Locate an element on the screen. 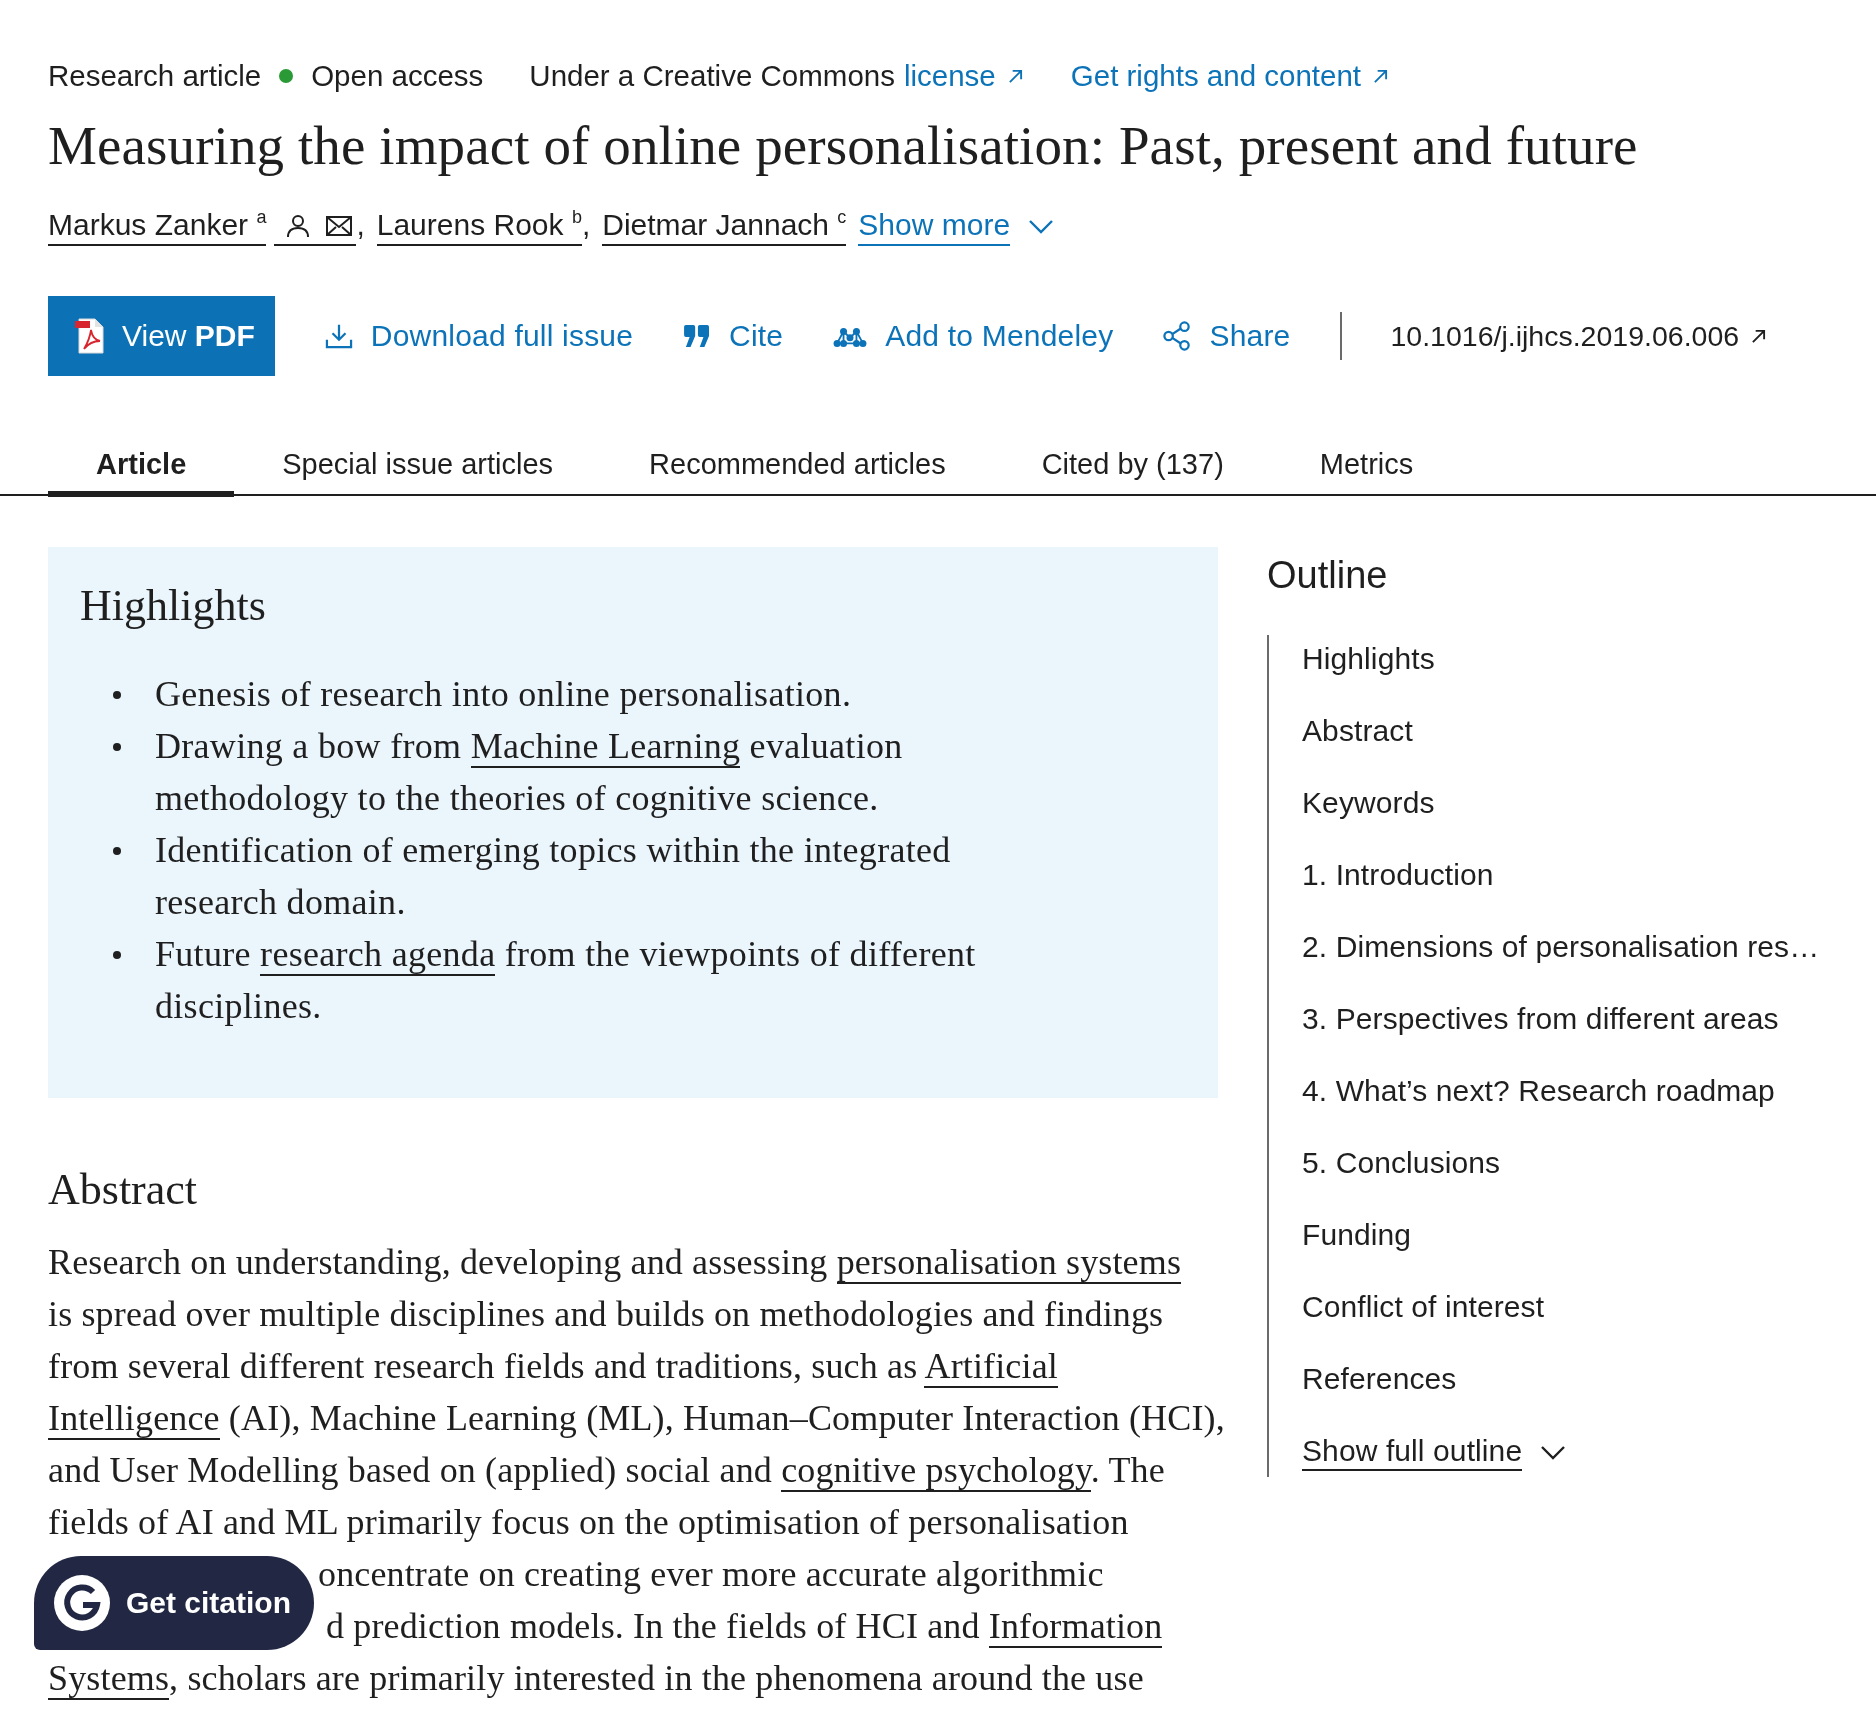  license-link: license is located at coordinates (963, 76).